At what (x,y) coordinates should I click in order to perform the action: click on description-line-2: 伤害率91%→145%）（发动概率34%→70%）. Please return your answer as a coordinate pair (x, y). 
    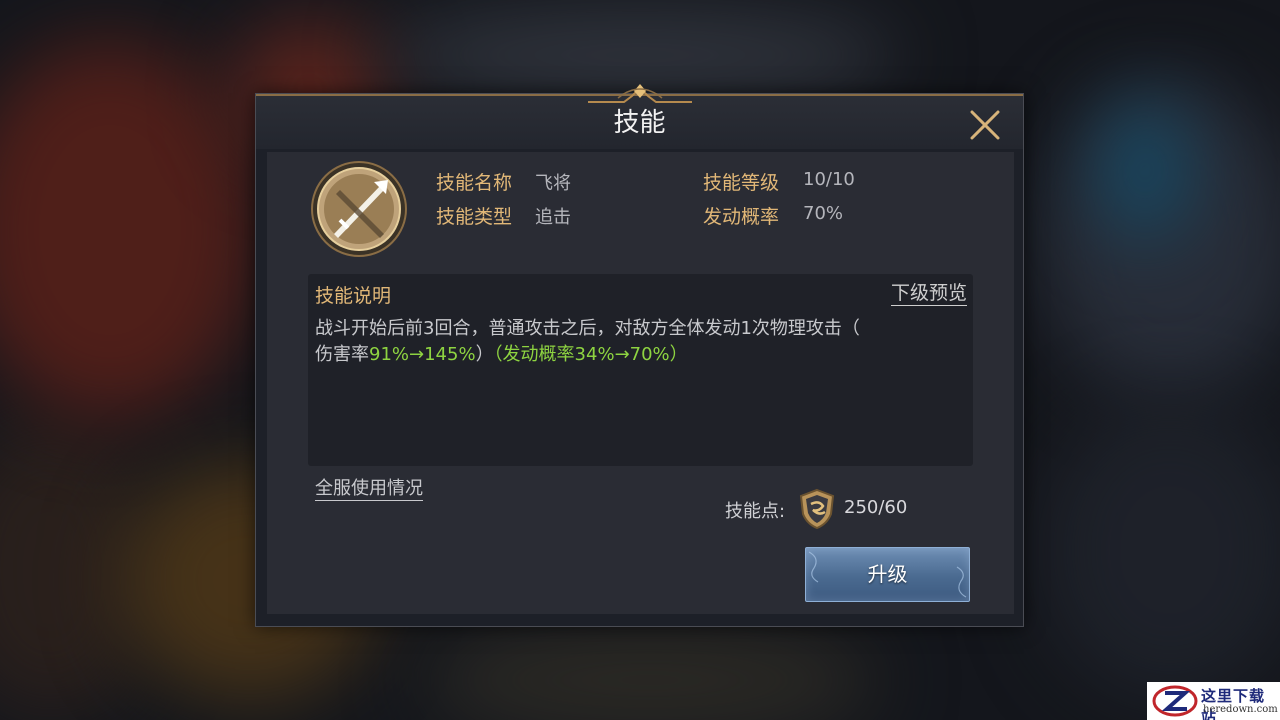
    Looking at the image, I should click on (640, 355).